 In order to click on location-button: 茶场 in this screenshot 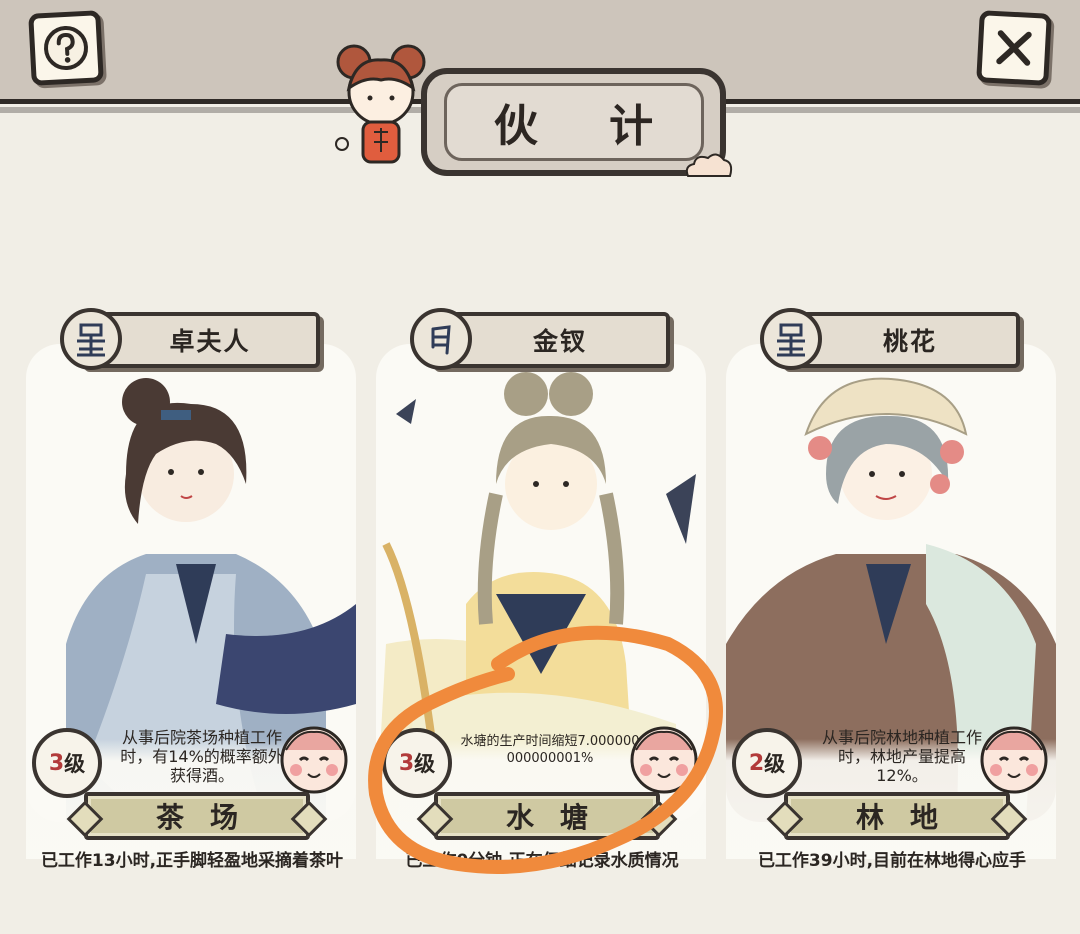, I will do `click(197, 816)`.